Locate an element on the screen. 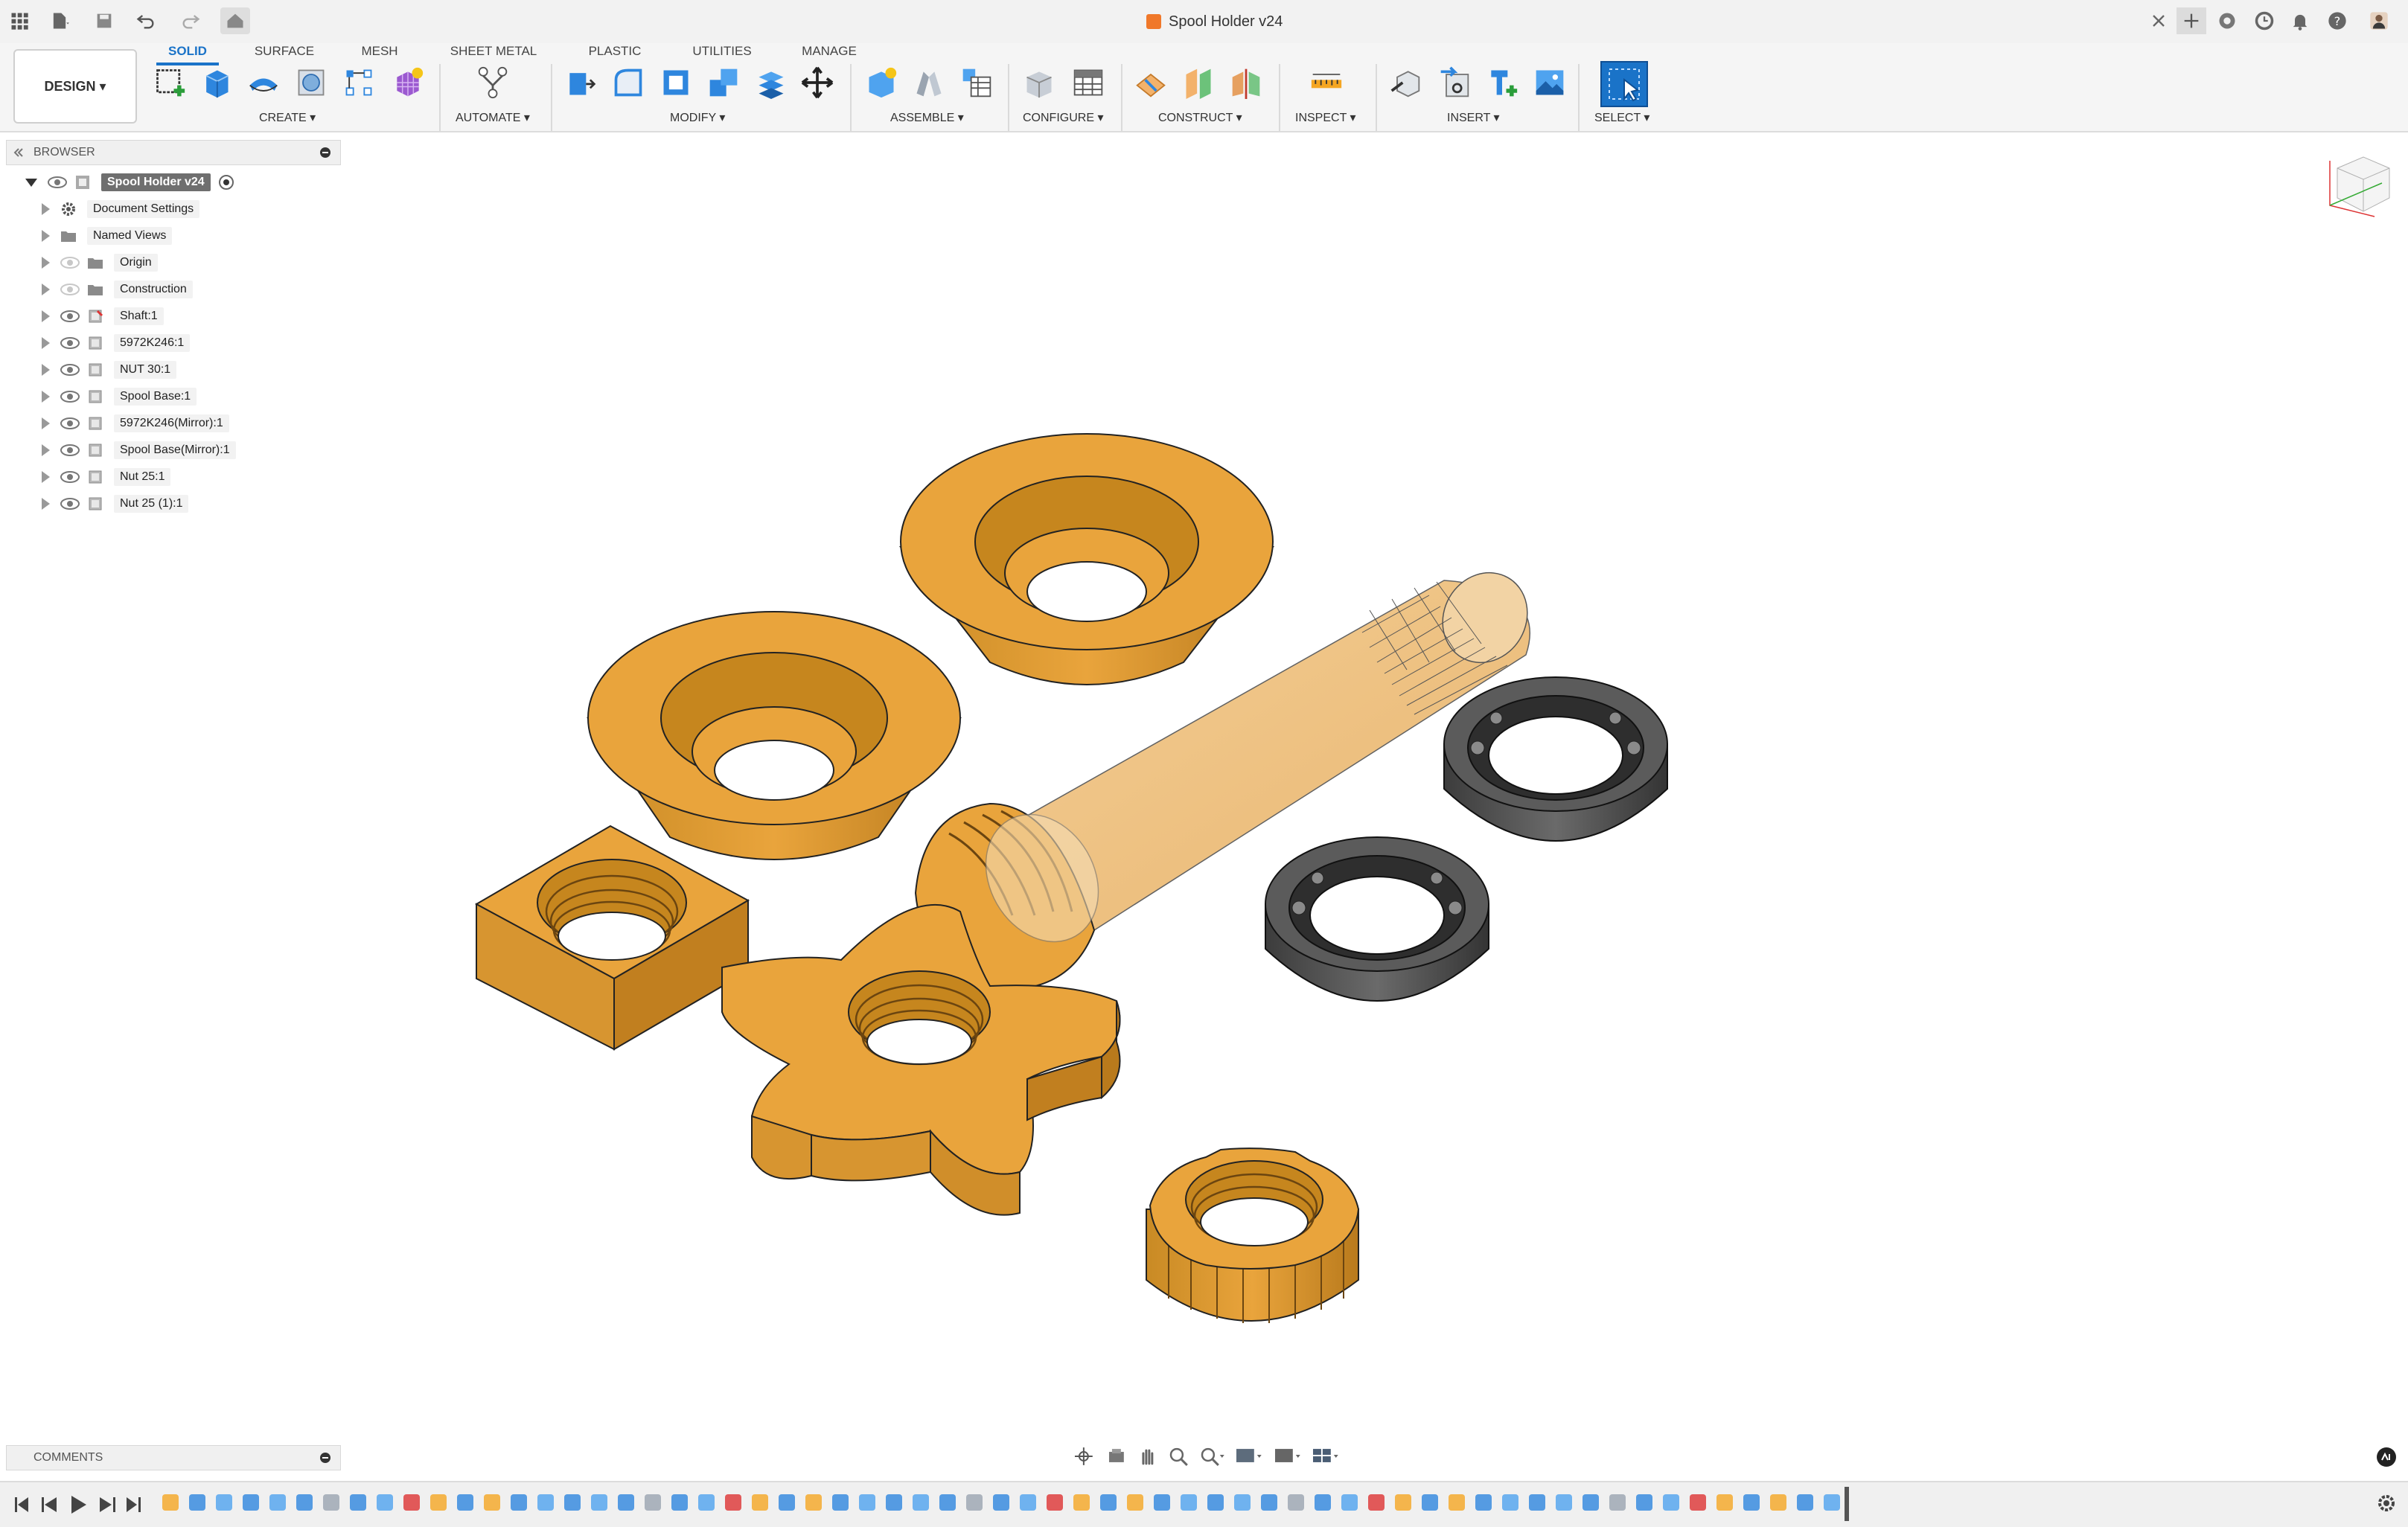 This screenshot has width=2408, height=1527. square-nut is located at coordinates (612, 938).